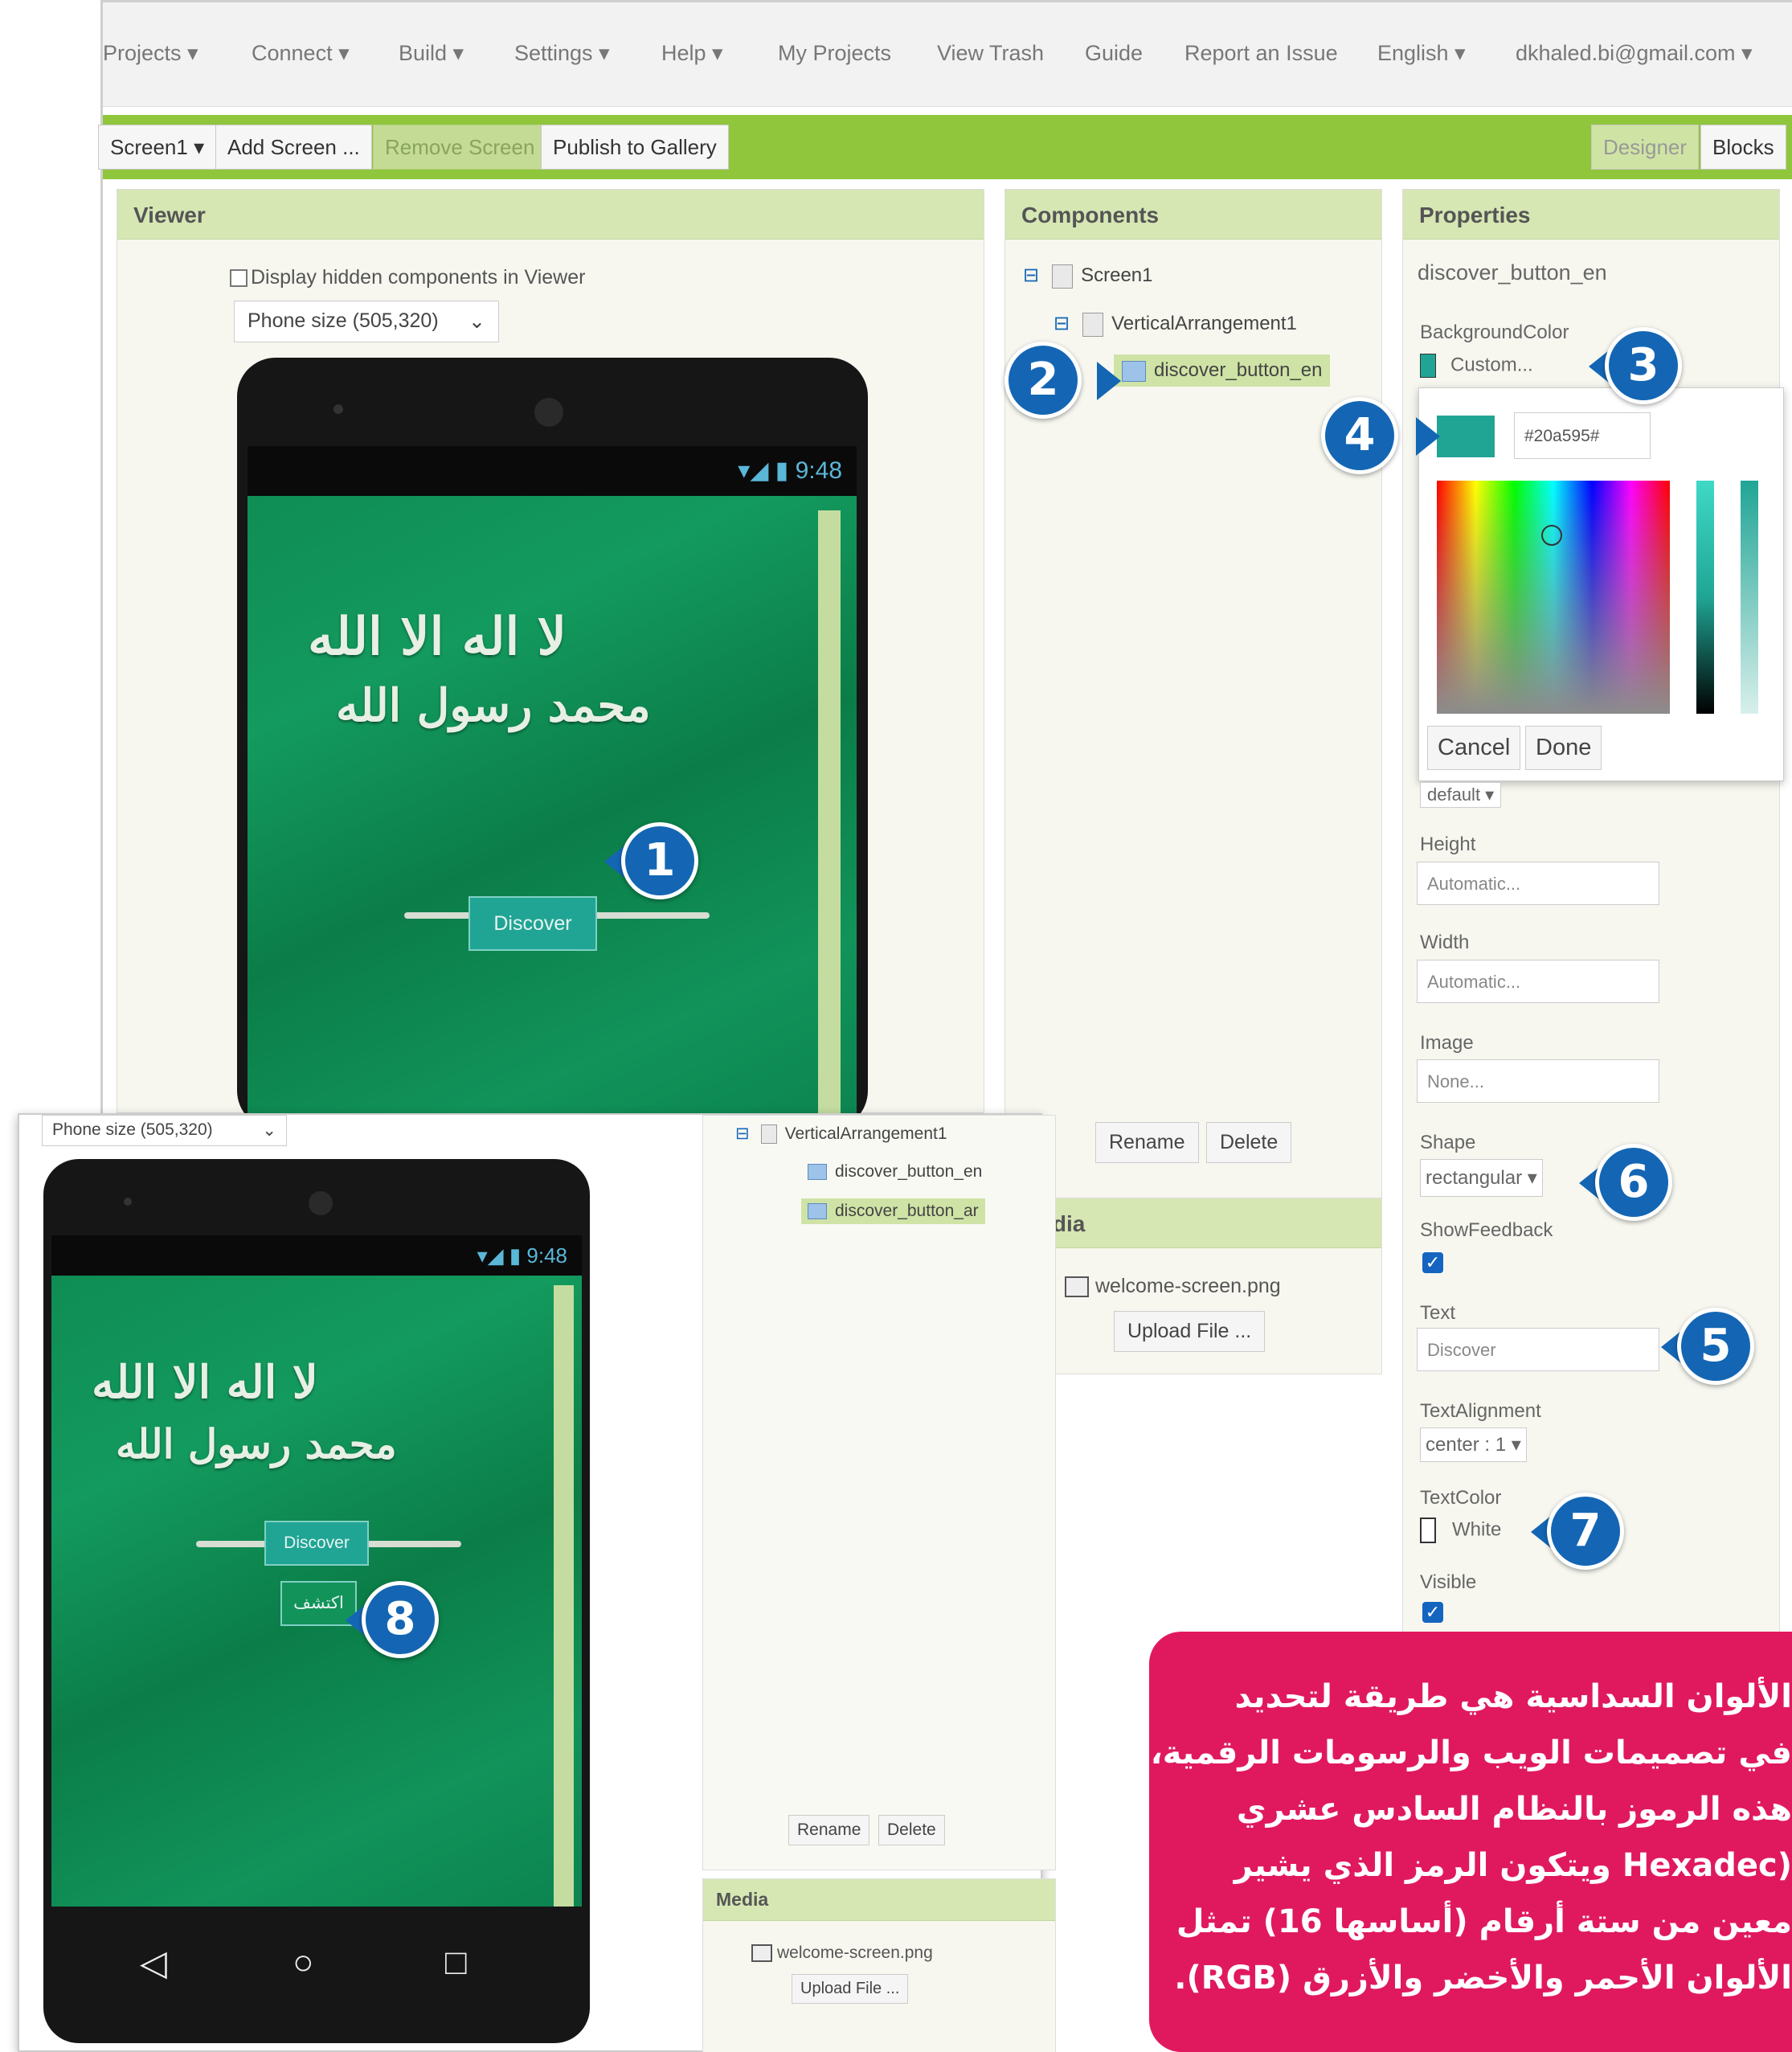 Image resolution: width=1792 pixels, height=2052 pixels. Describe the element at coordinates (366, 321) in the screenshot. I see `phone-size-select: Phone size (505,320) ⌄` at that location.